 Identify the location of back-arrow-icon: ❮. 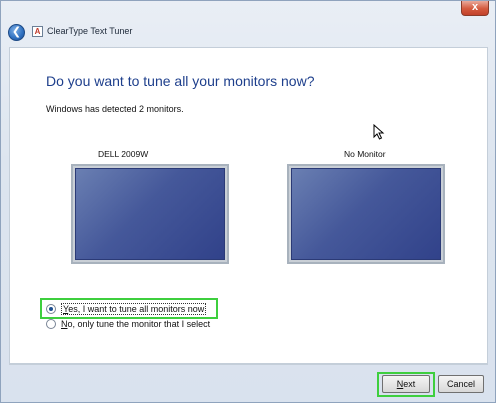
(16, 32).